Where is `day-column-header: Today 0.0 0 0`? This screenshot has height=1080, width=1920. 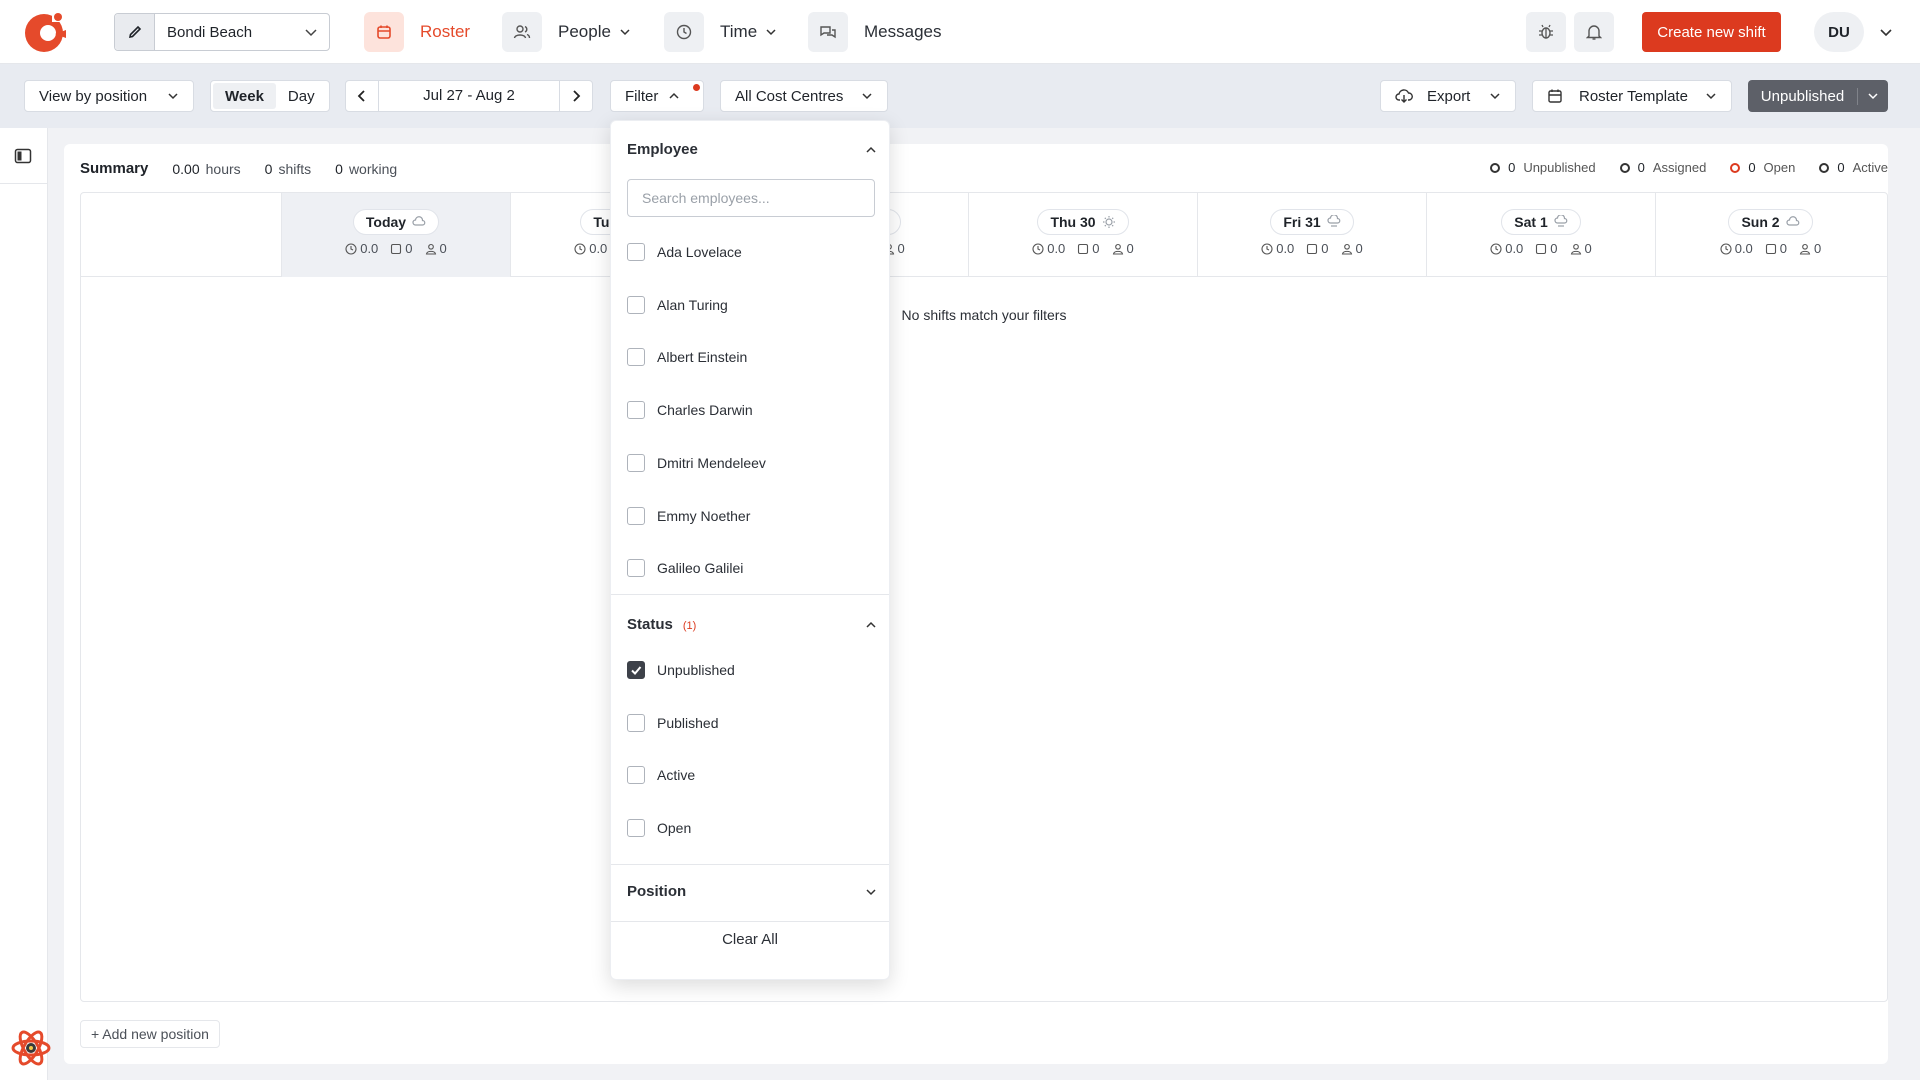
day-column-header: Today 0.0 0 0 is located at coordinates (395, 235).